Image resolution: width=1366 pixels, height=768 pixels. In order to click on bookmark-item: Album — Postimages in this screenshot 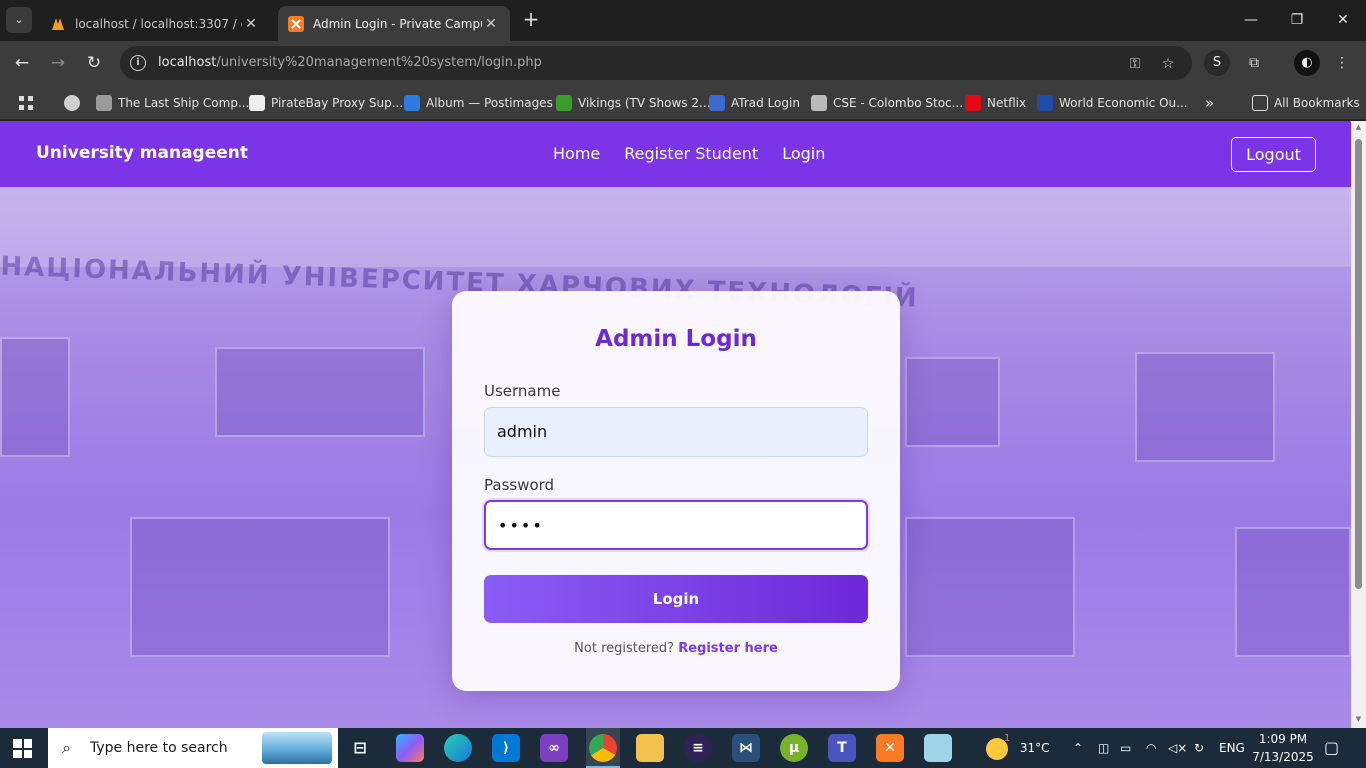, I will do `click(478, 103)`.